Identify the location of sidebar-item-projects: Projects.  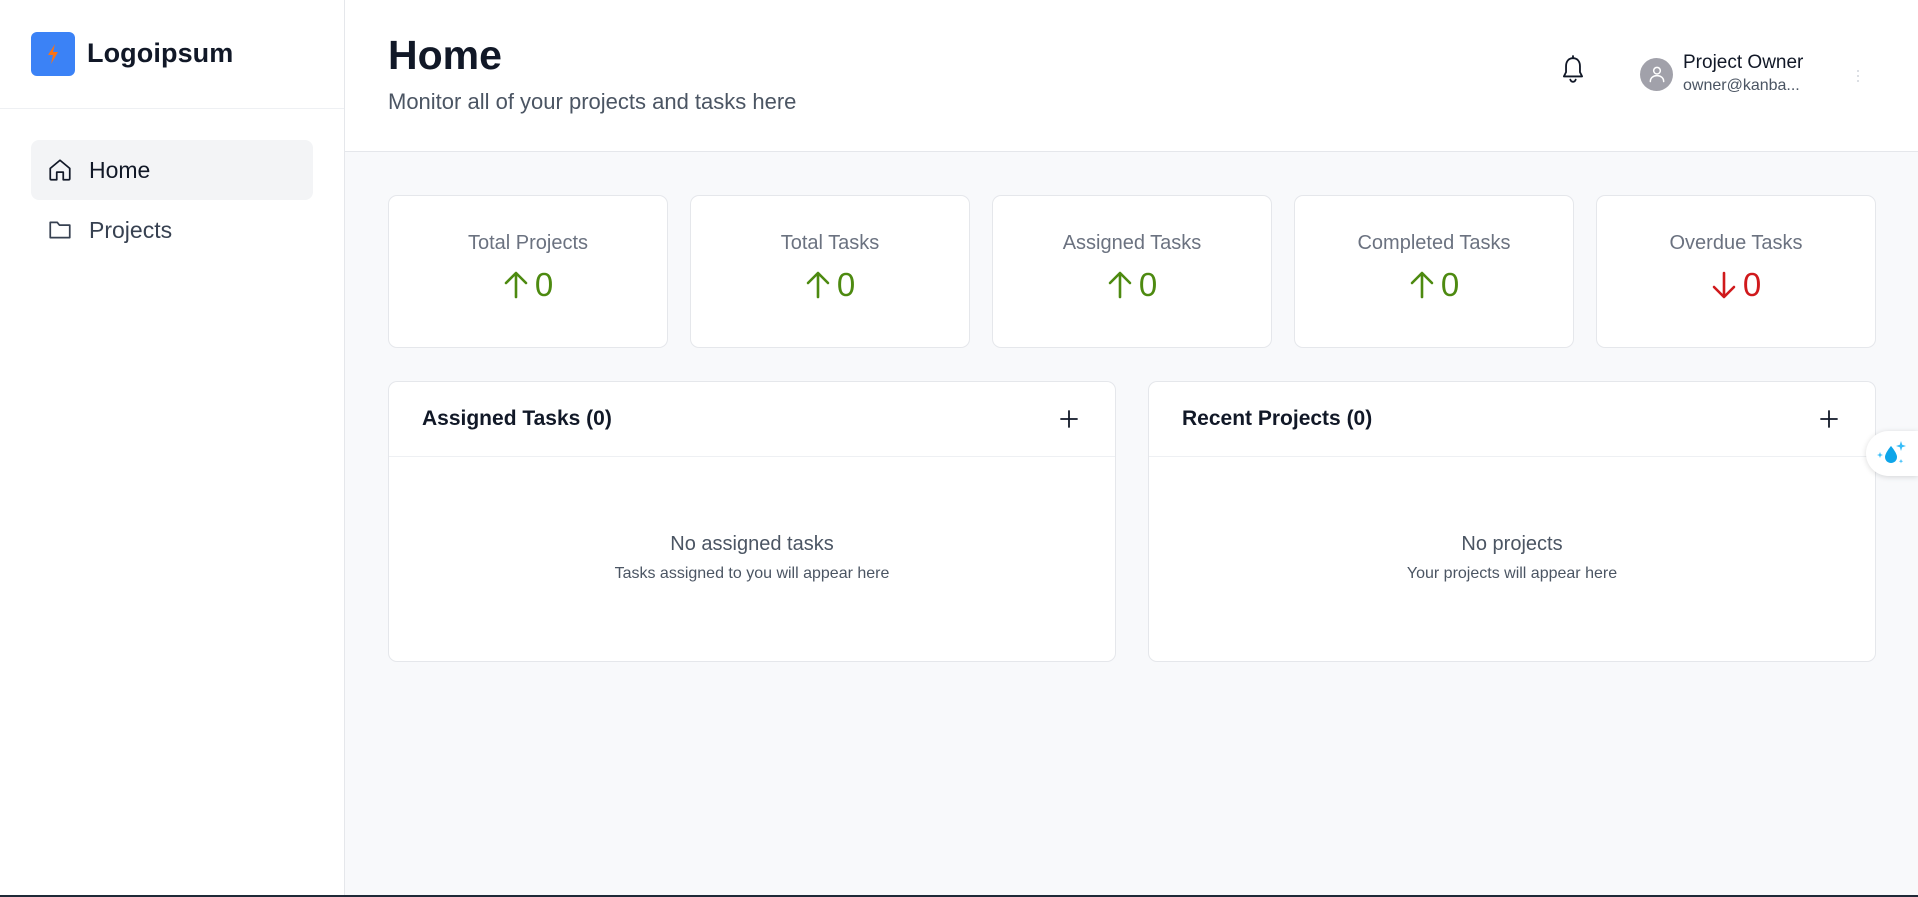
(172, 230).